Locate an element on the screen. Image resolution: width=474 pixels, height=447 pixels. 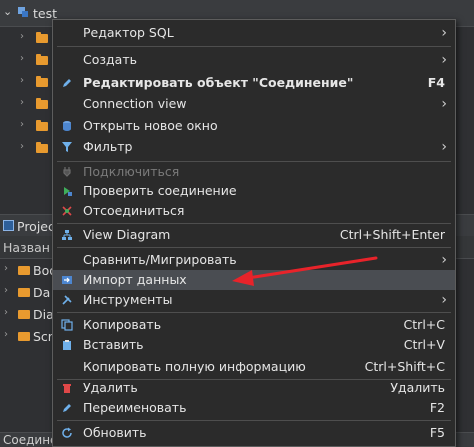
annotation-arrow is located at coordinates (305, 271).